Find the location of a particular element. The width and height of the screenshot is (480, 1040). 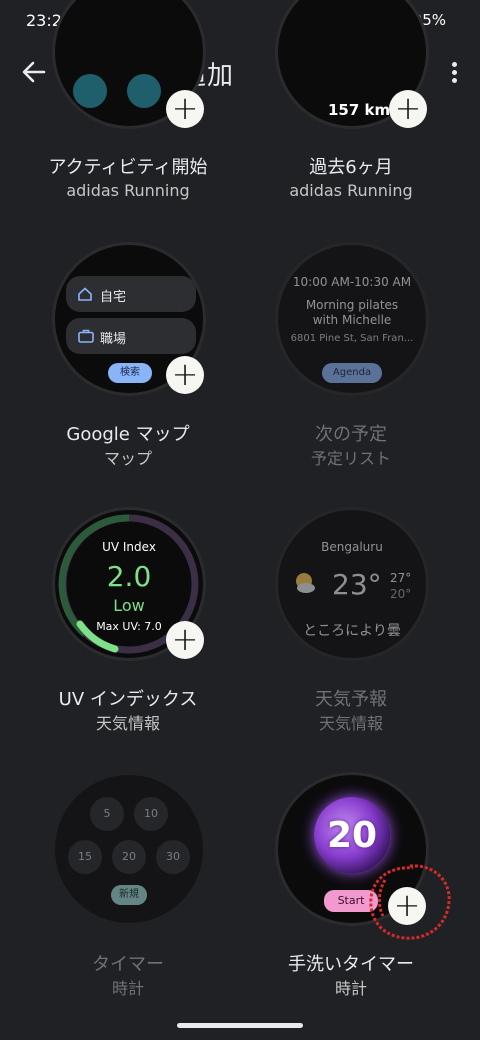

uv-level: Low is located at coordinates (129, 605).